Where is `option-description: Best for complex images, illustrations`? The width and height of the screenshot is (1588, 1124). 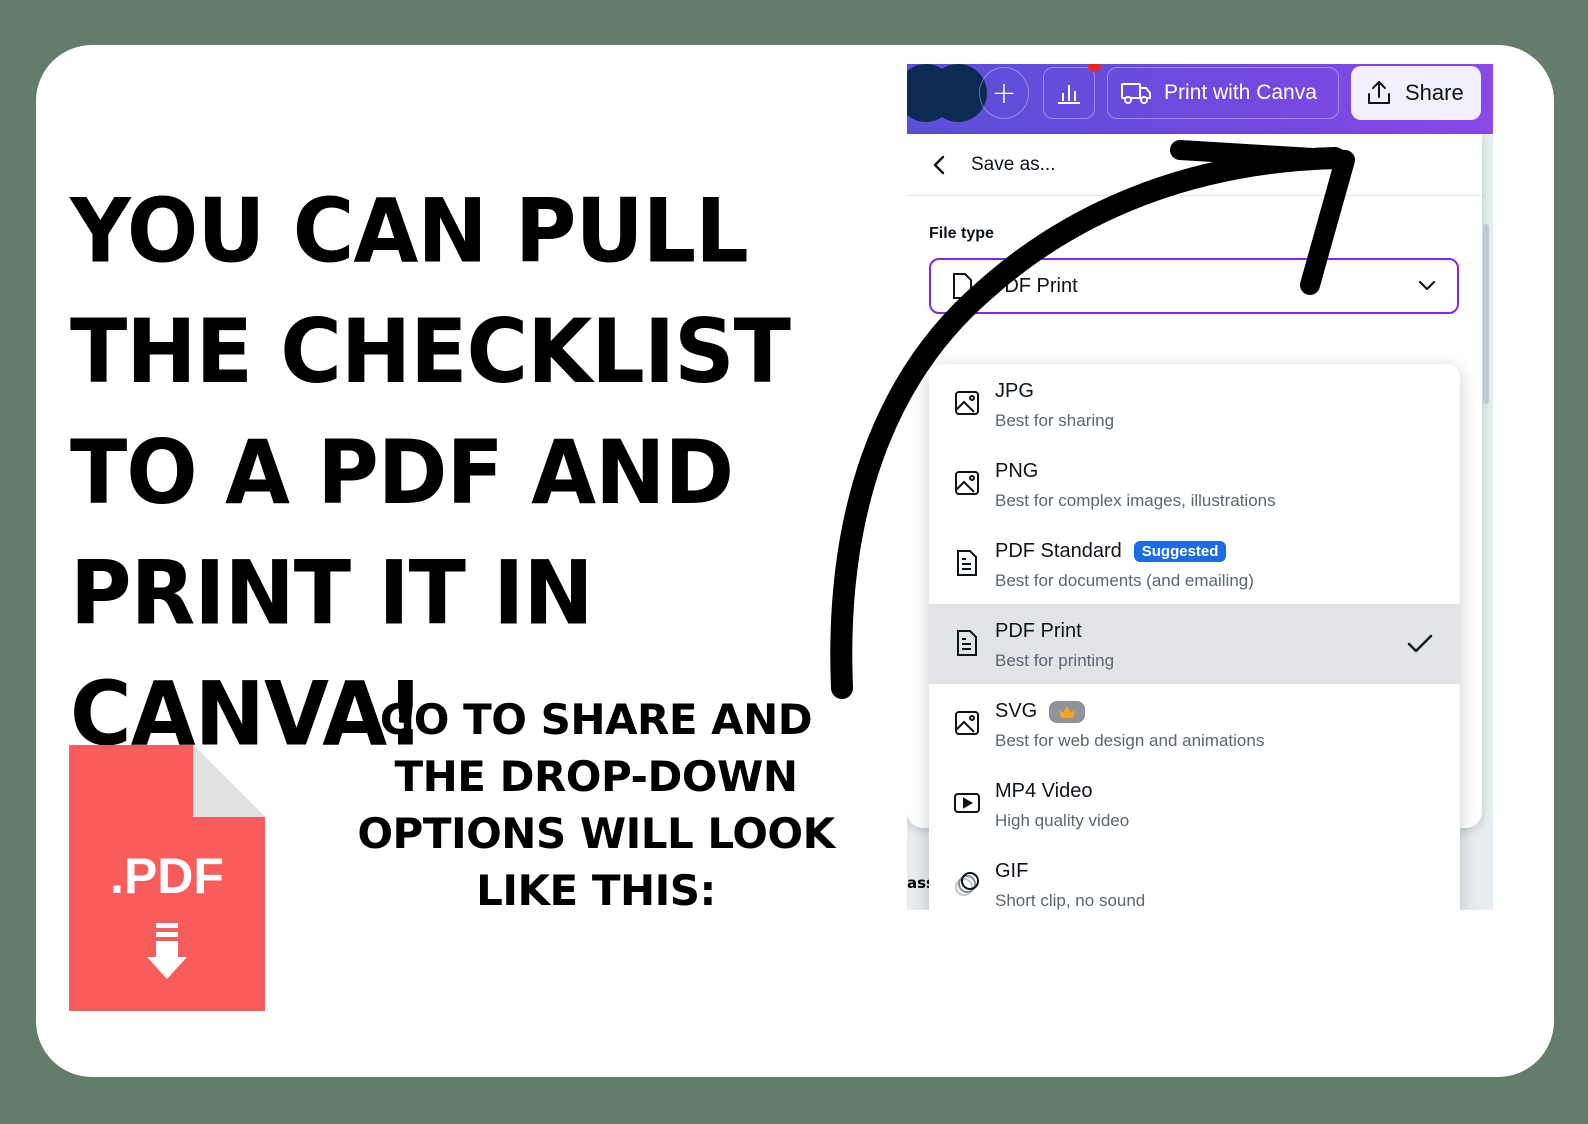 option-description: Best for complex images, illustrations is located at coordinates (1135, 500).